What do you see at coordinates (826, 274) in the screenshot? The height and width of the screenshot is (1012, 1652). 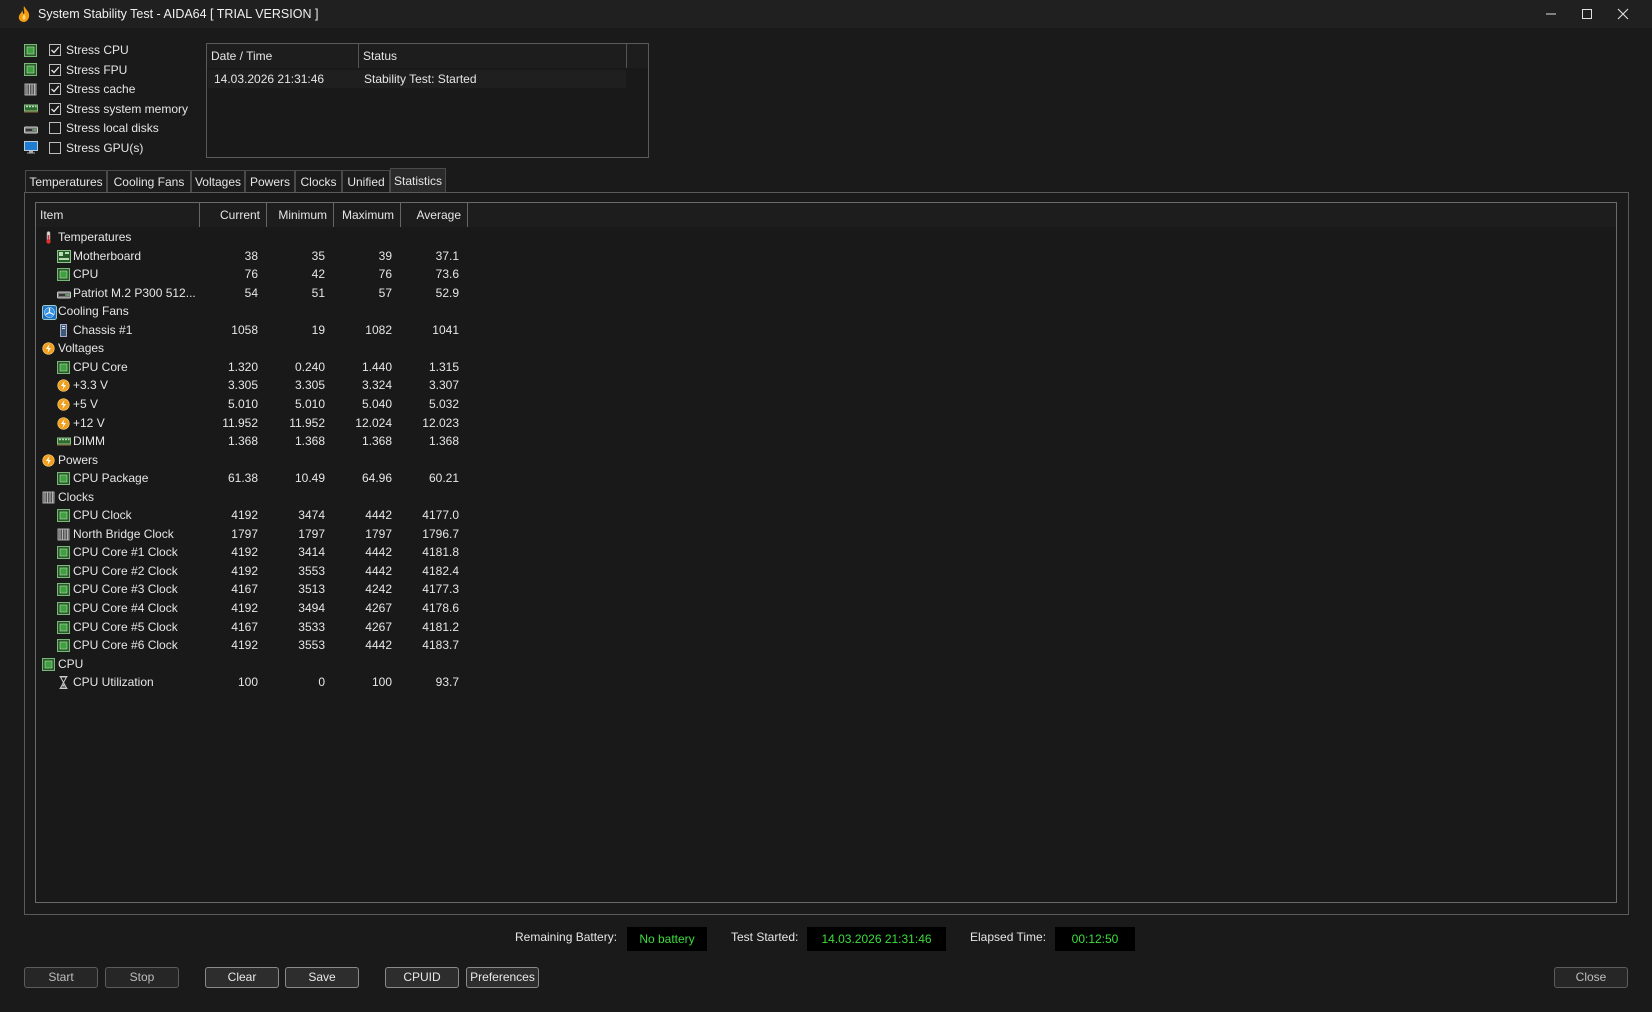 I see `table-row: CPU 76 42 76 73.6` at bounding box center [826, 274].